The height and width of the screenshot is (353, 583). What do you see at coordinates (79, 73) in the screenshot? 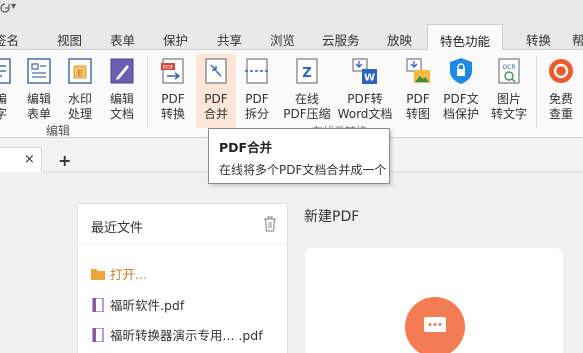
I see `svg-text: E` at bounding box center [79, 73].